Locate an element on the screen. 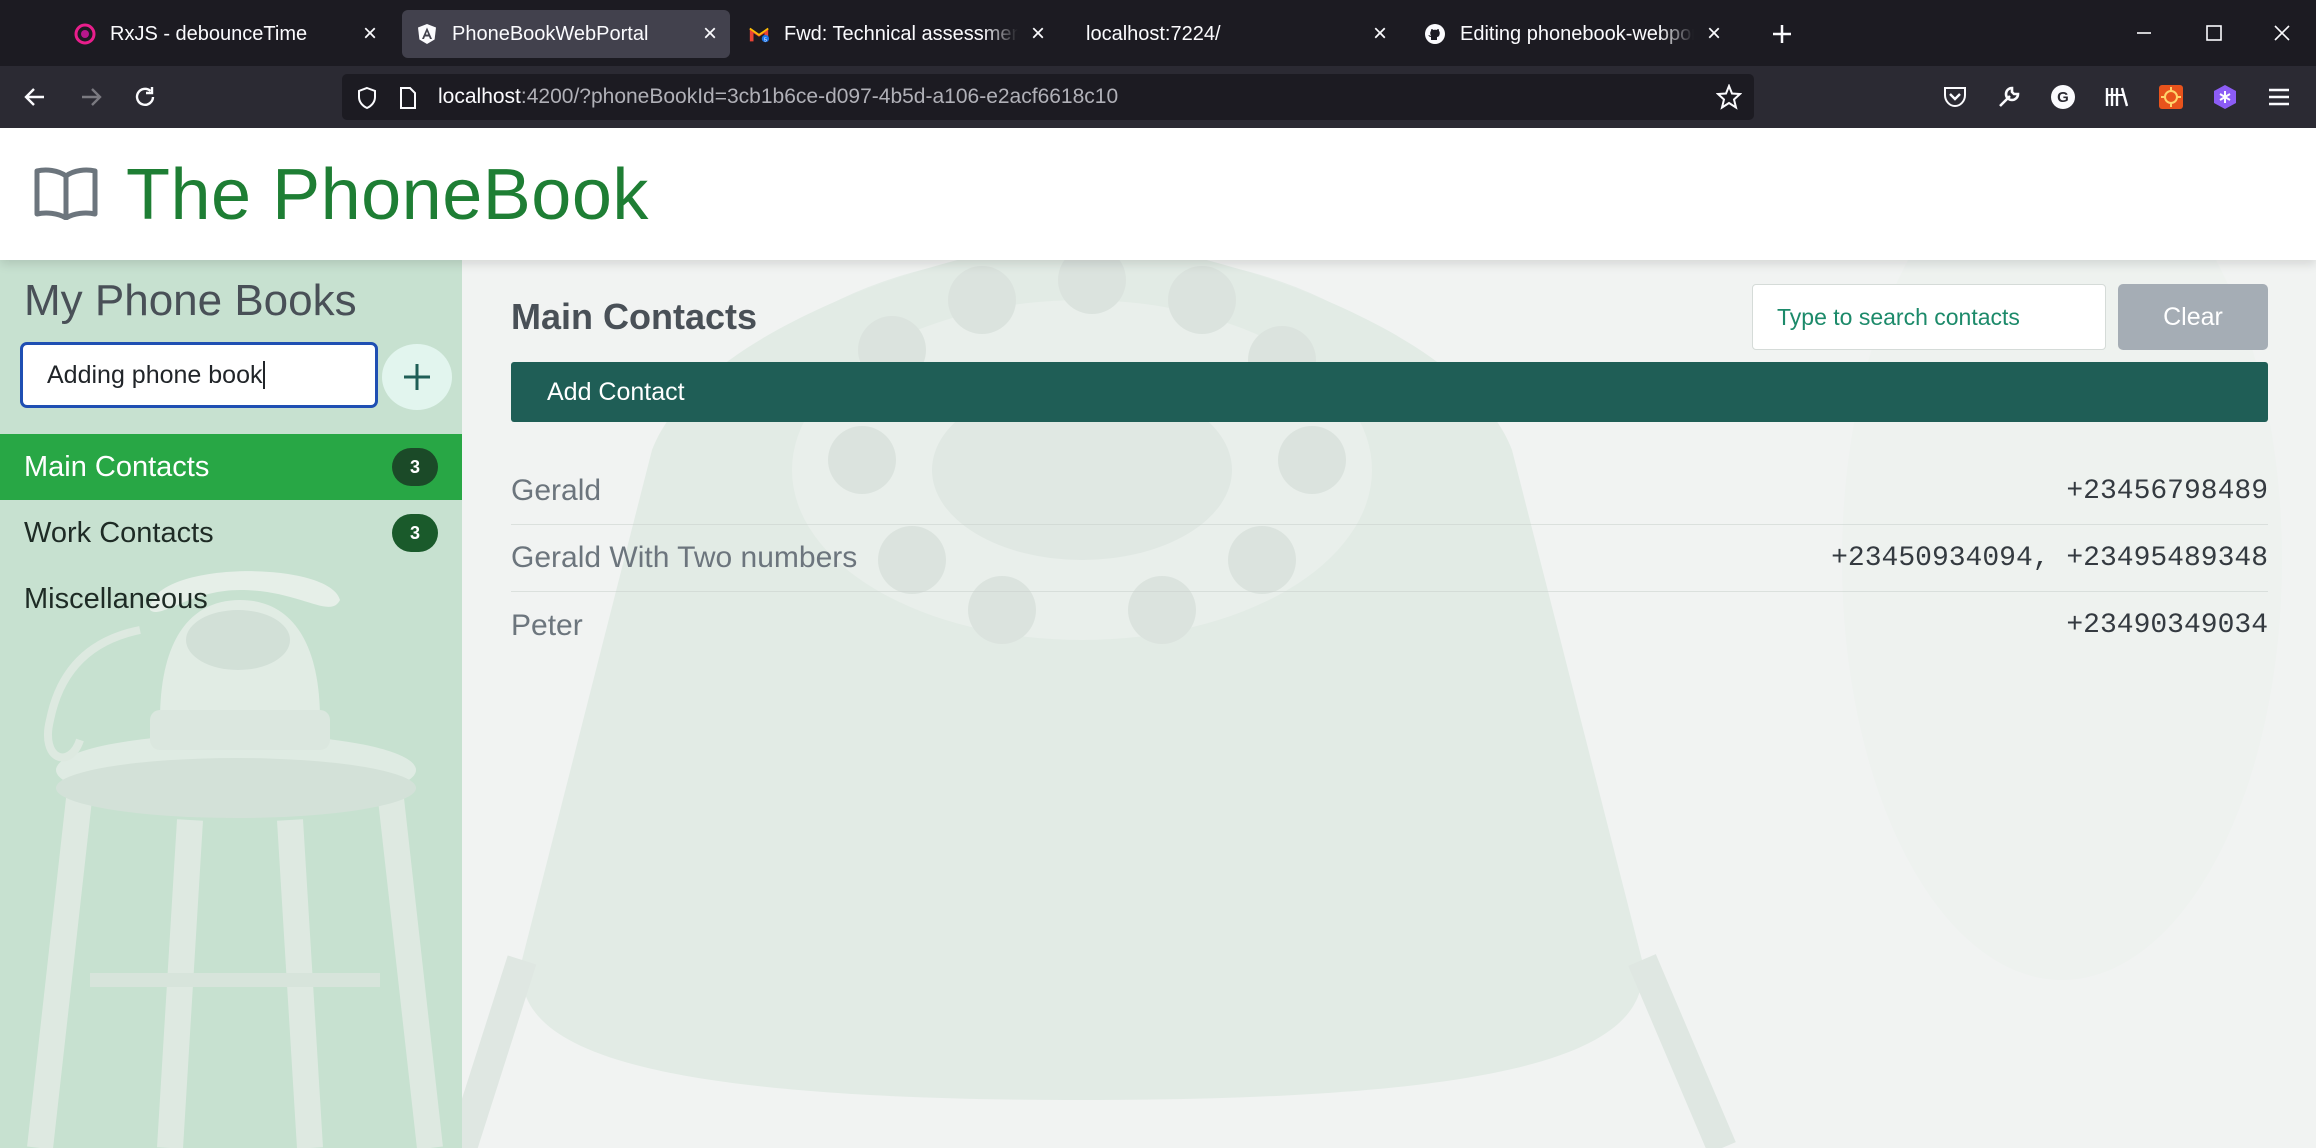 The width and height of the screenshot is (2316, 1148). contact-name: Gerald With Two numbers is located at coordinates (684, 557).